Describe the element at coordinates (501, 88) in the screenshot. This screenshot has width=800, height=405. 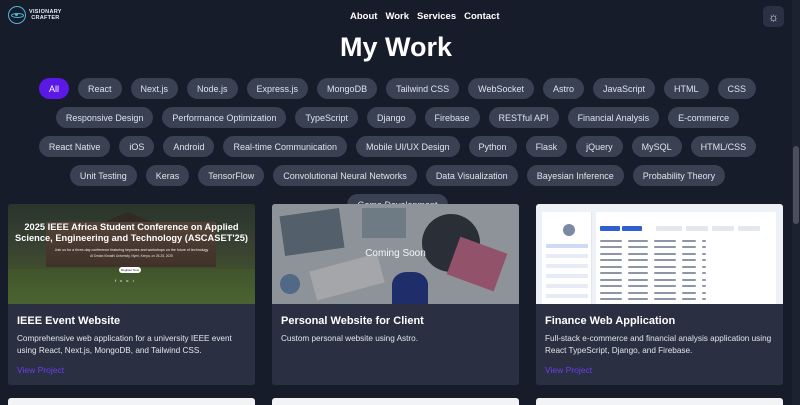
I see `filter-chip: WebSocket` at that location.